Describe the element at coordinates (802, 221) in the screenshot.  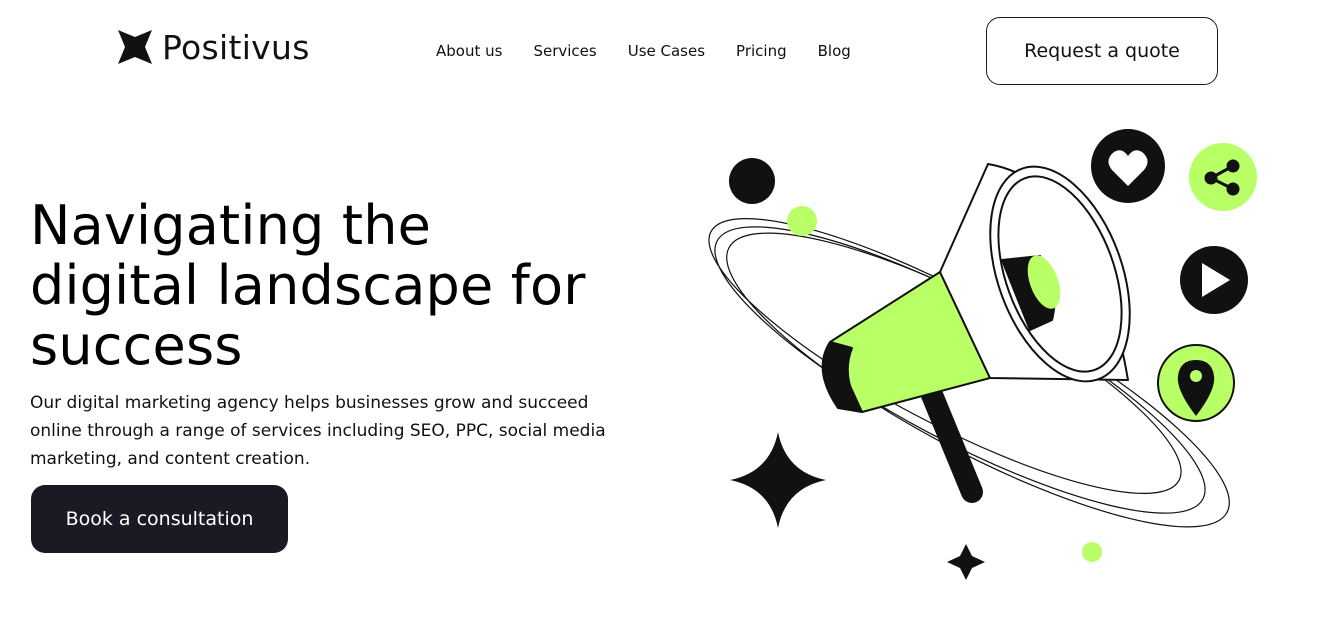
I see `green-dot-small` at that location.